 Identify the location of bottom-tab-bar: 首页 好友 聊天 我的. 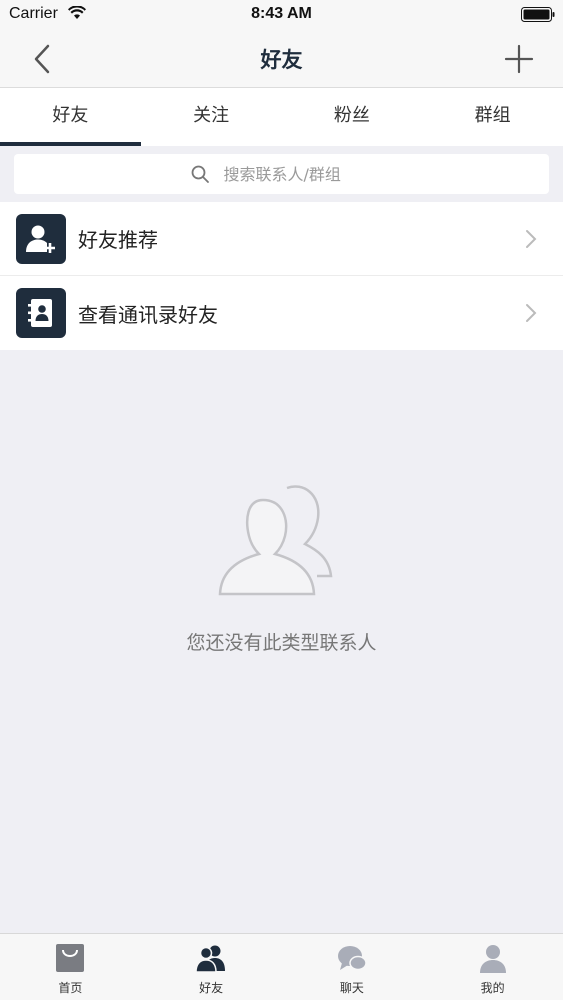
(281, 966).